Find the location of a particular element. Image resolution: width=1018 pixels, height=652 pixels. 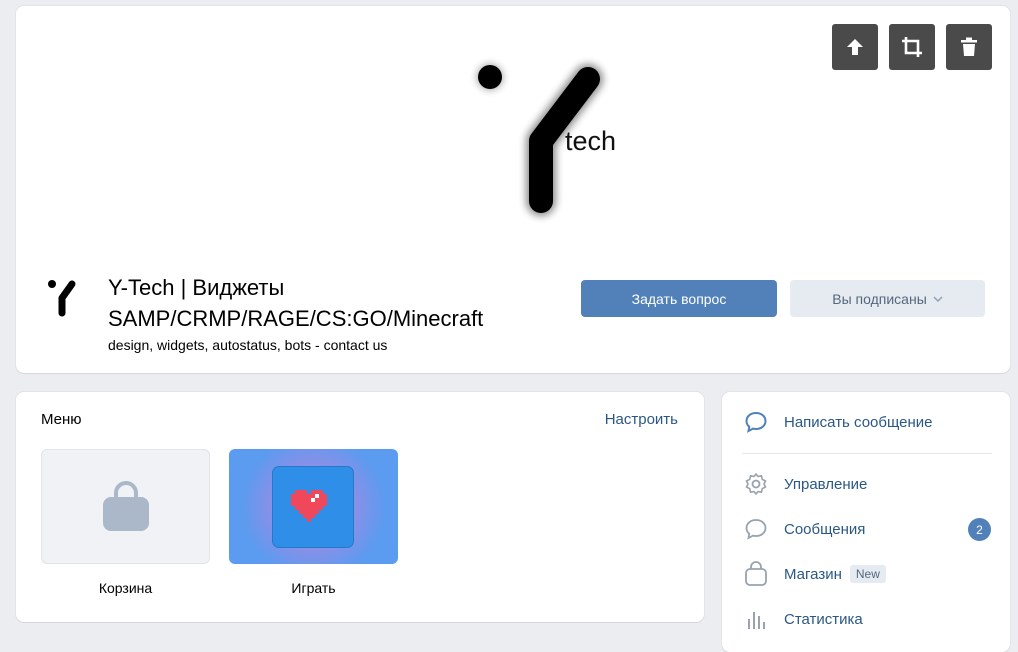

chevron-down-icon is located at coordinates (938, 298).